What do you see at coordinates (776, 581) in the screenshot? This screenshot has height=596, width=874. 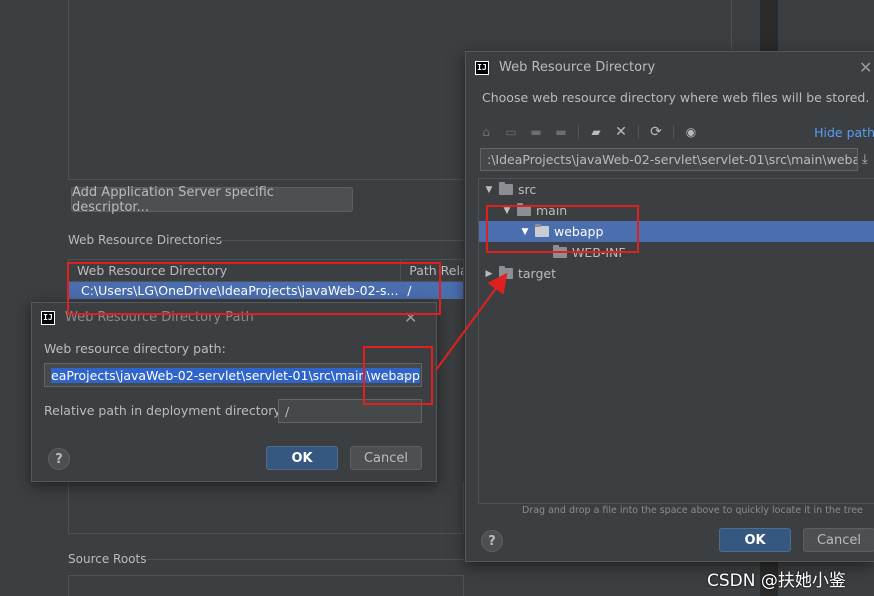 I see `watermark: CSDN @扶她小鉴` at bounding box center [776, 581].